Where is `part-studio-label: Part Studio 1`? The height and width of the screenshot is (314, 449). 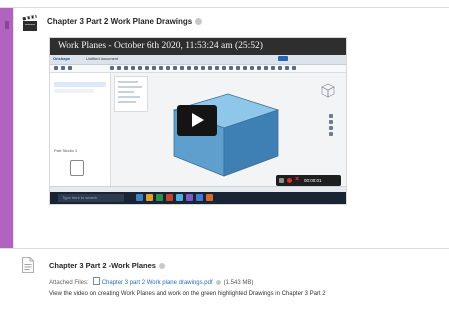
part-studio-label: Part Studio 1 is located at coordinates (66, 150).